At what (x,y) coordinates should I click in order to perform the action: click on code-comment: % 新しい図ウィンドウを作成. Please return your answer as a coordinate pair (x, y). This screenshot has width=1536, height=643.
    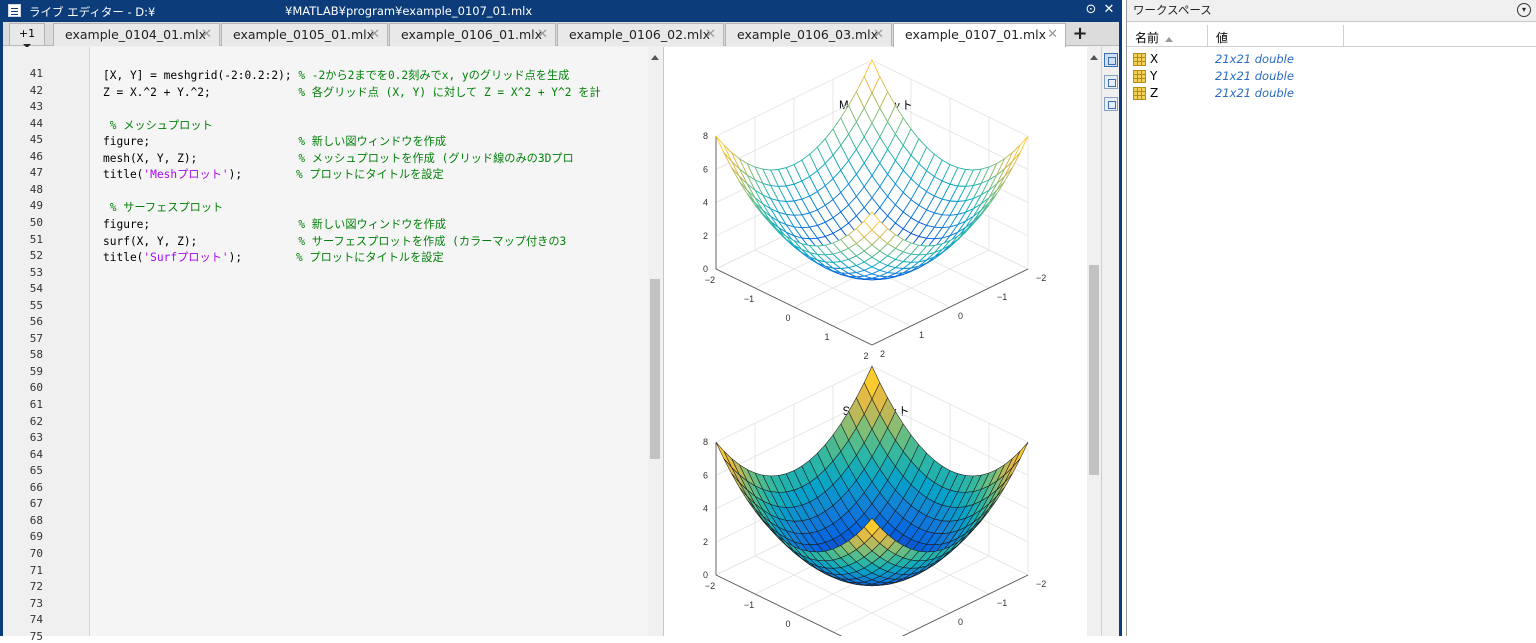
    Looking at the image, I should click on (372, 142).